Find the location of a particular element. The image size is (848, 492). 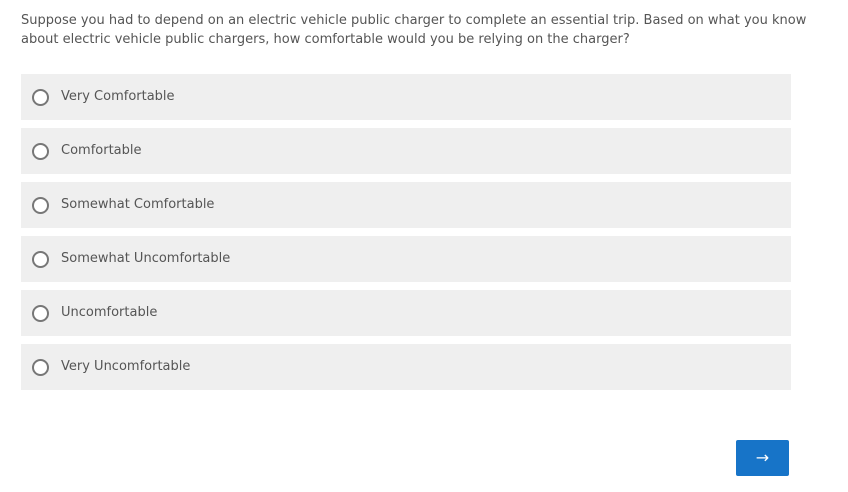

option-label: Somewhat Uncomfortable is located at coordinates (146, 258).